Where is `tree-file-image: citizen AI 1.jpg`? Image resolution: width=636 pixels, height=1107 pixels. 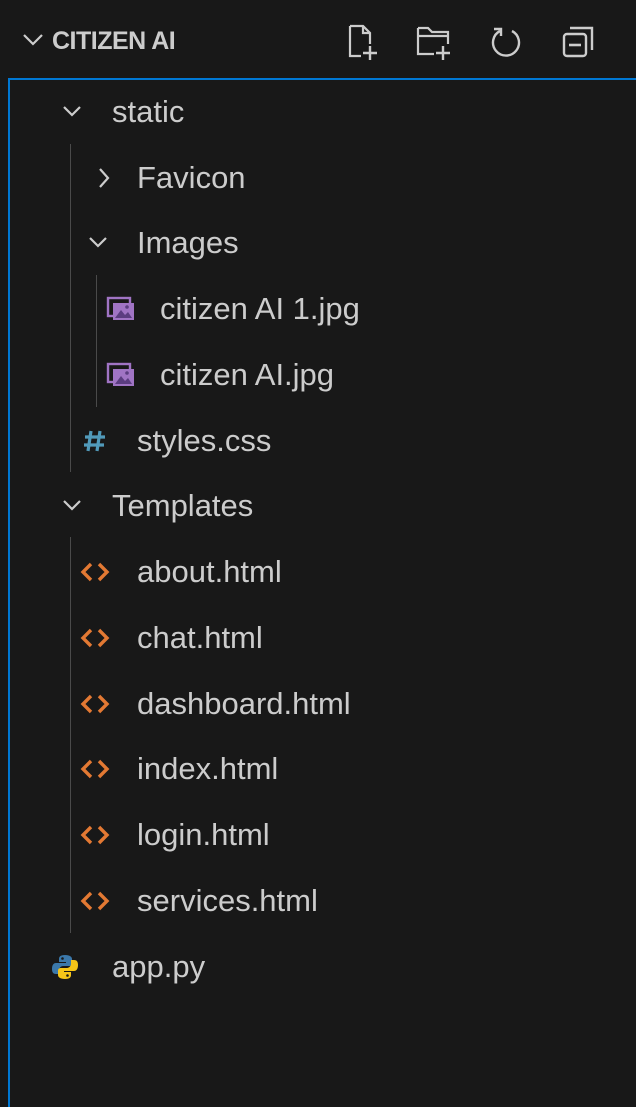
tree-file-image: citizen AI 1.jpg is located at coordinates (320, 309).